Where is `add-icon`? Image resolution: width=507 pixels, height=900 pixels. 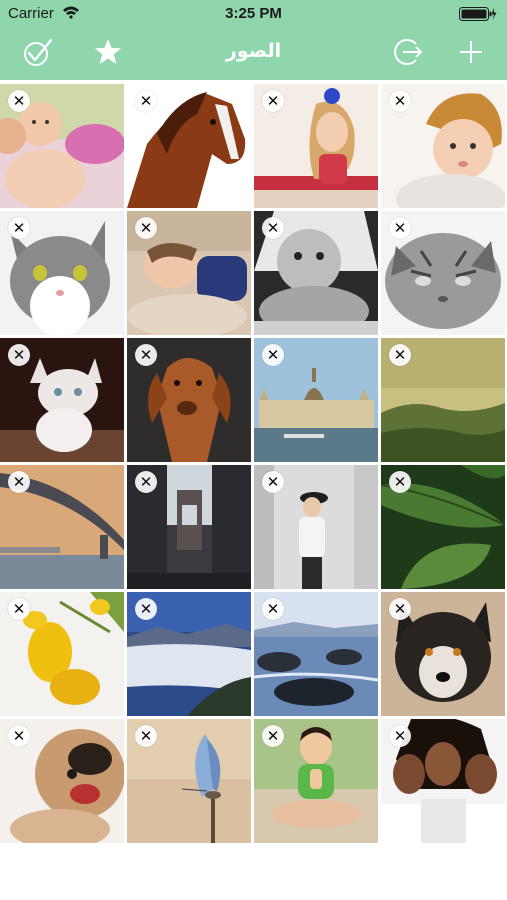
add-icon is located at coordinates (471, 54).